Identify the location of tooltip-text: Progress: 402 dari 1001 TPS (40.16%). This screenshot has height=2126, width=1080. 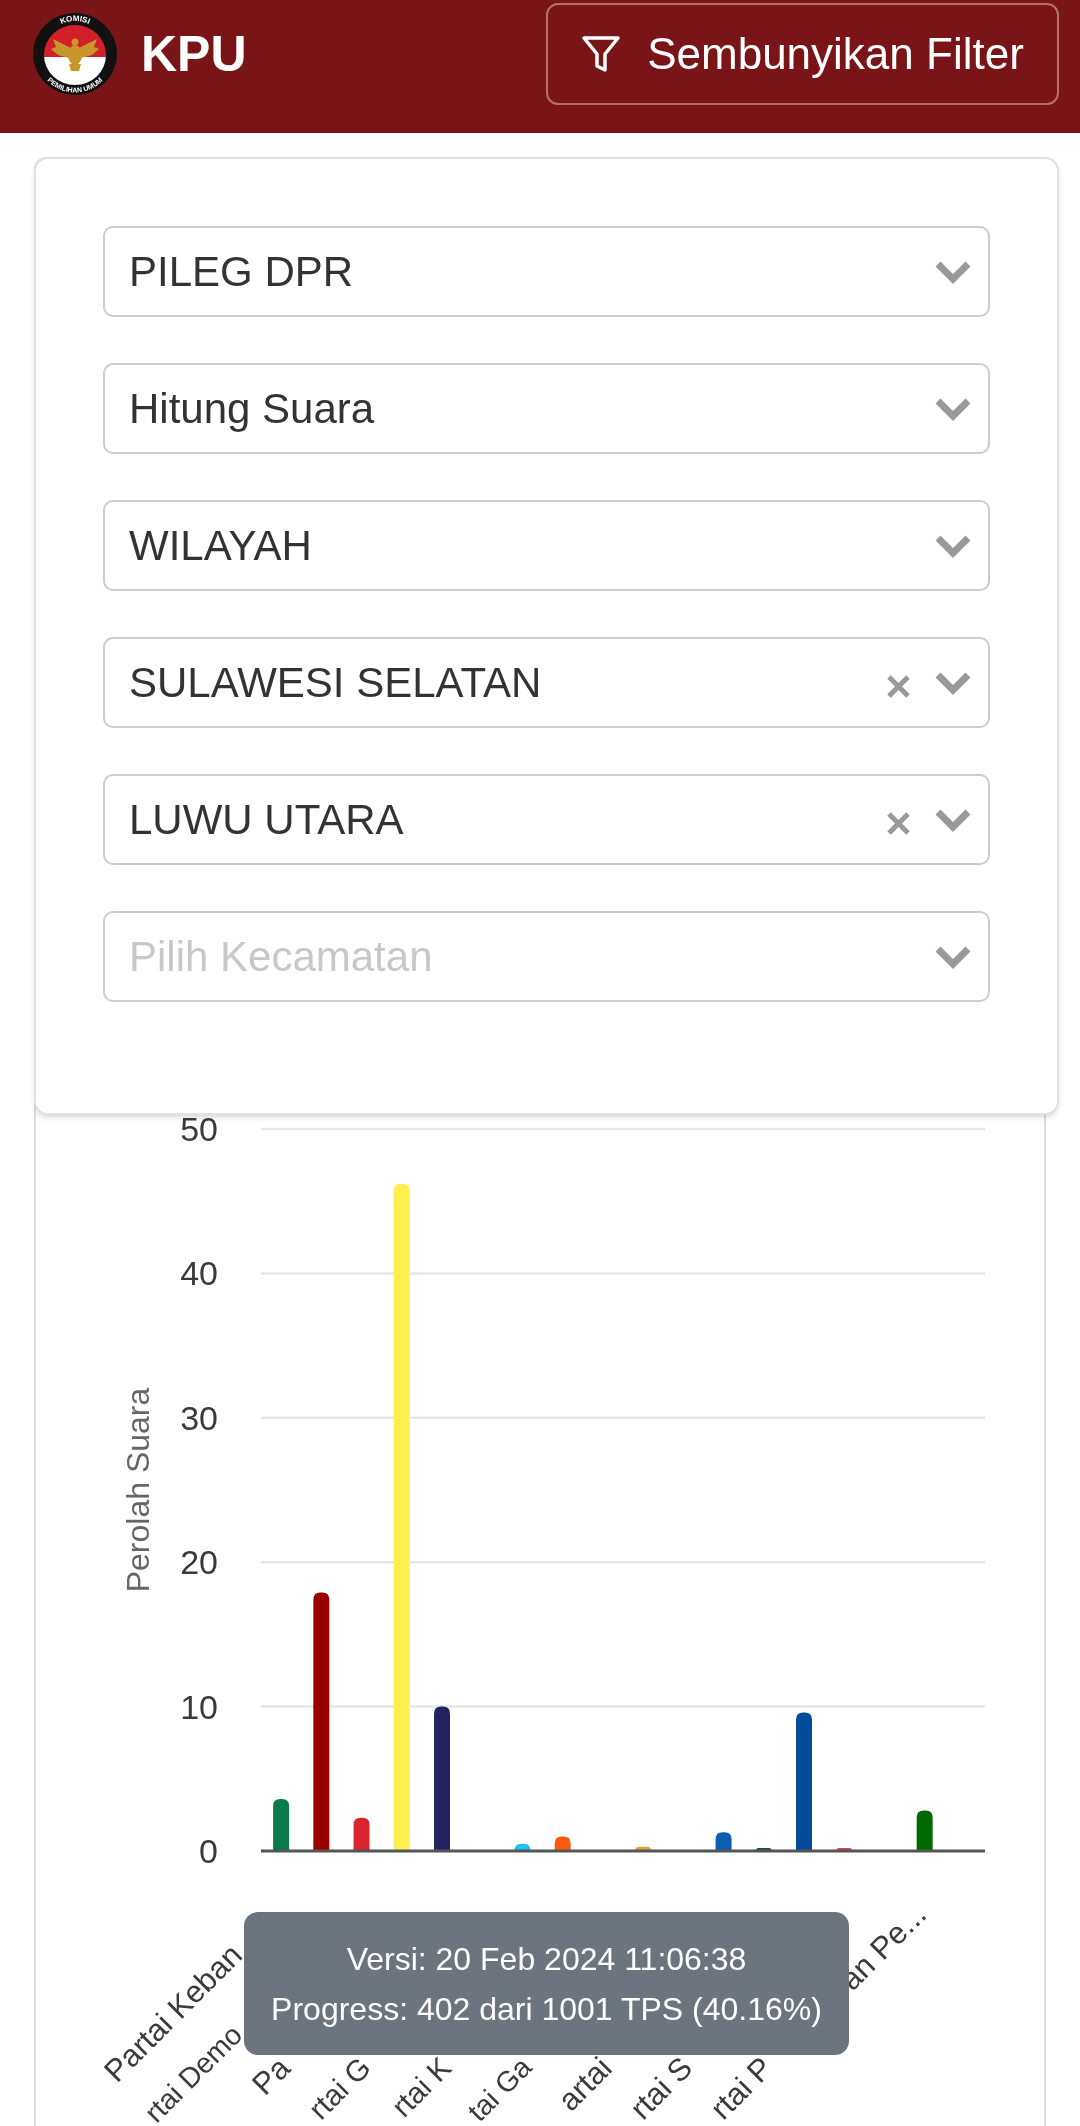
(546, 2008).